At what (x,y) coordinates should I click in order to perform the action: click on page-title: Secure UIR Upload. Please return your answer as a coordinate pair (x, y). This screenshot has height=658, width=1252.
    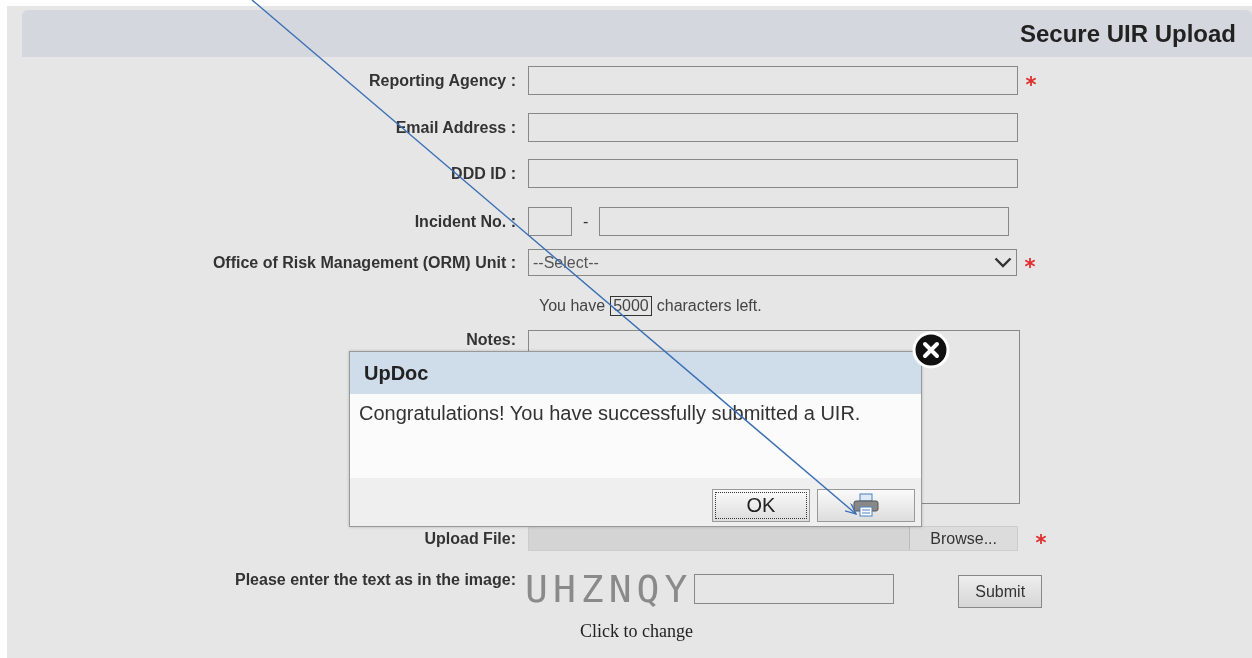
    Looking at the image, I should click on (1127, 33).